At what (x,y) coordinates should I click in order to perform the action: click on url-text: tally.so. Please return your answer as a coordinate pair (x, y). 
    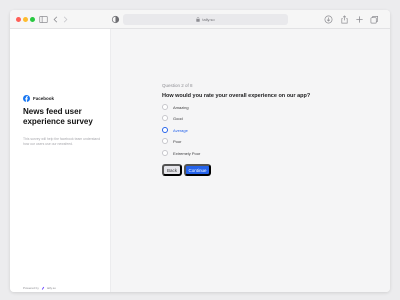
    Looking at the image, I should click on (208, 19).